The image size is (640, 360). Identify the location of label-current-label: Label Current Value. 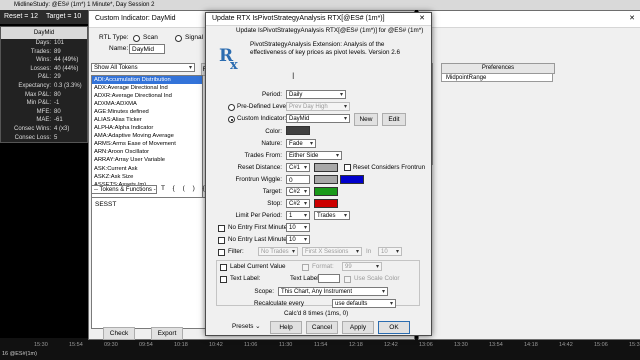
(258, 266).